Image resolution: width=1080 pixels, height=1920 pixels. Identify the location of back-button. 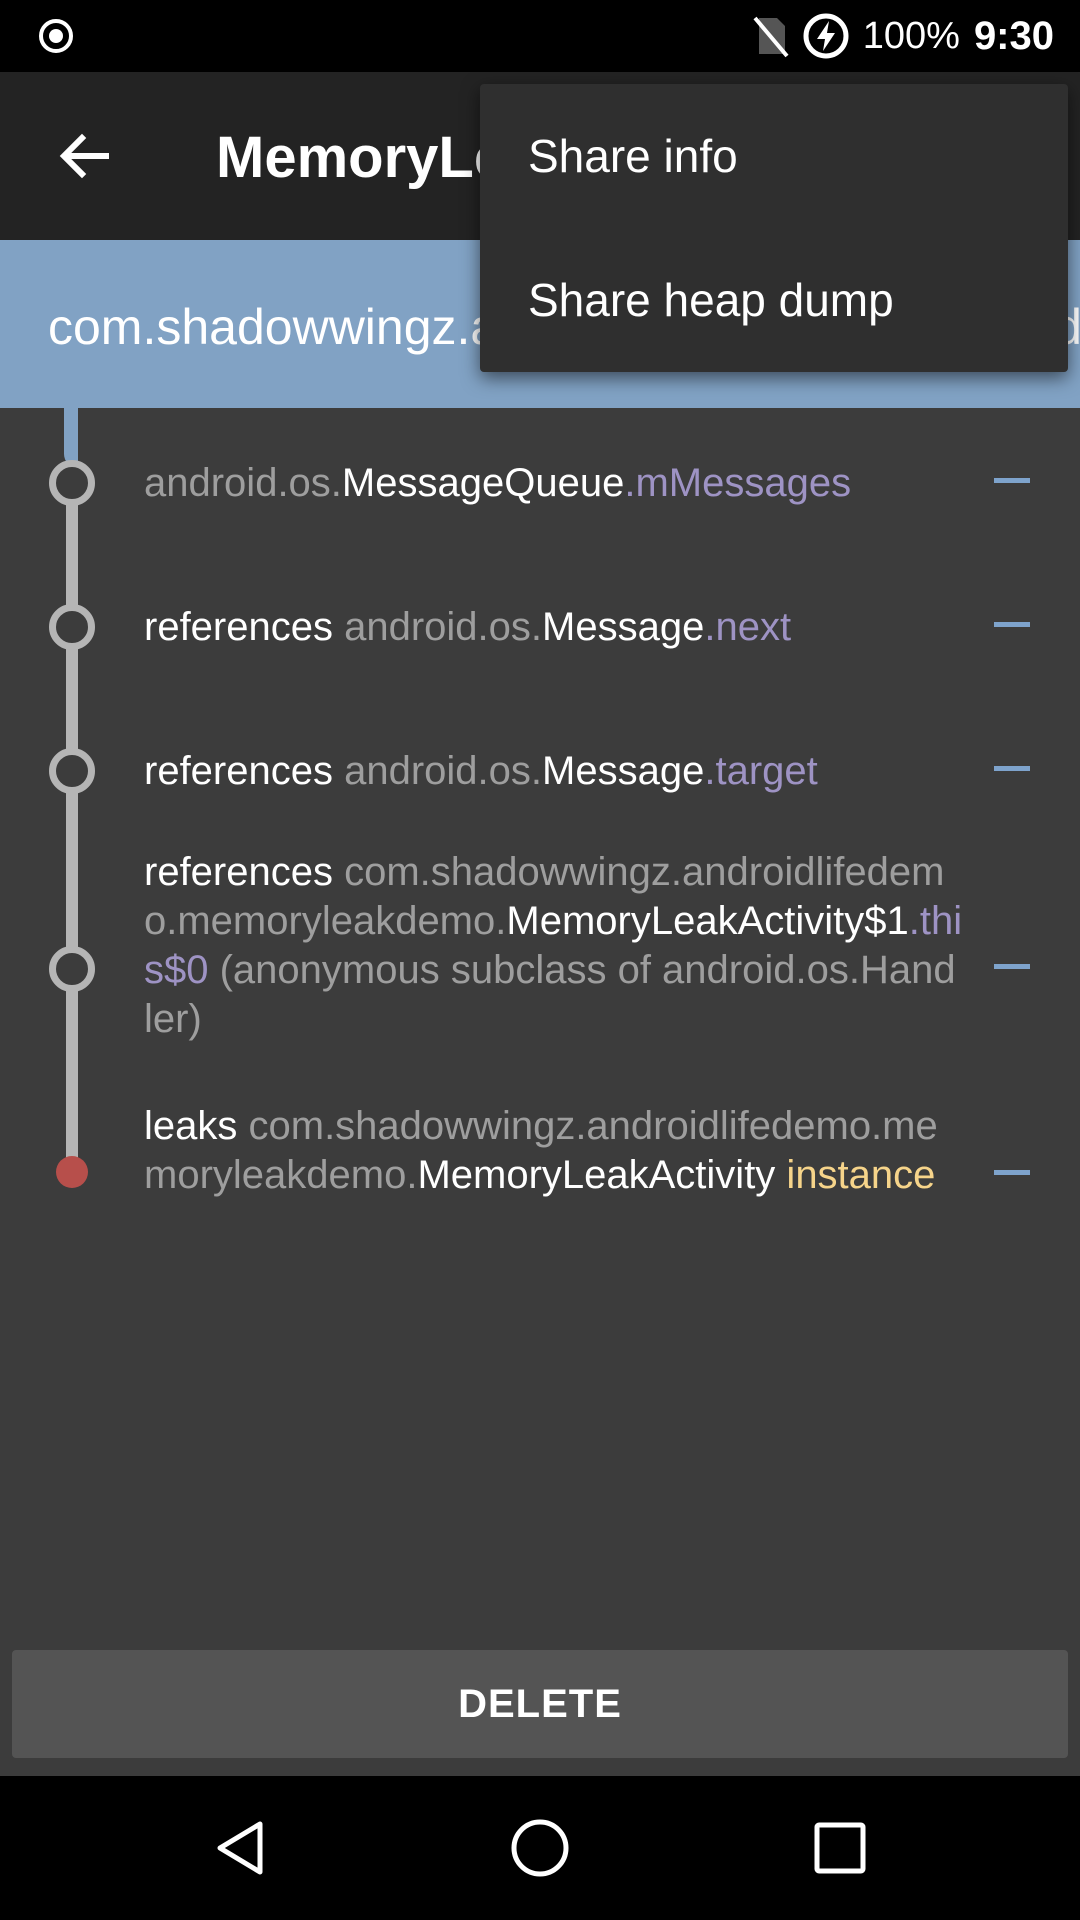
(84, 156).